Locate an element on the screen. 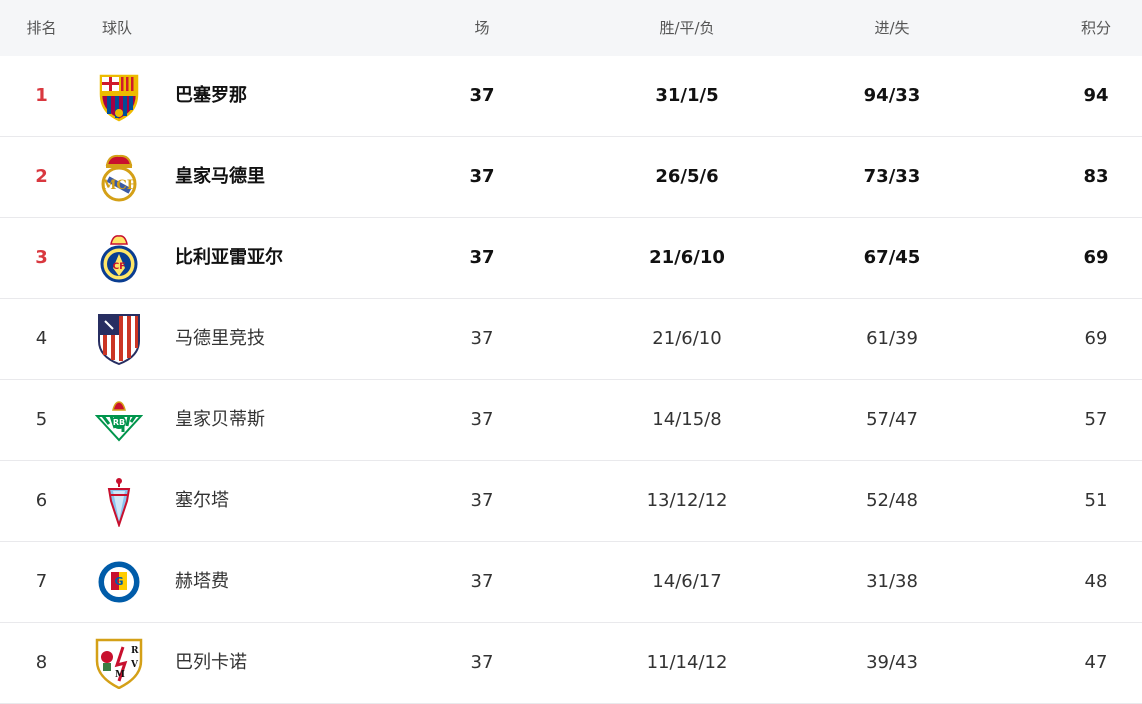  svg-text: M is located at coordinates (120, 675).